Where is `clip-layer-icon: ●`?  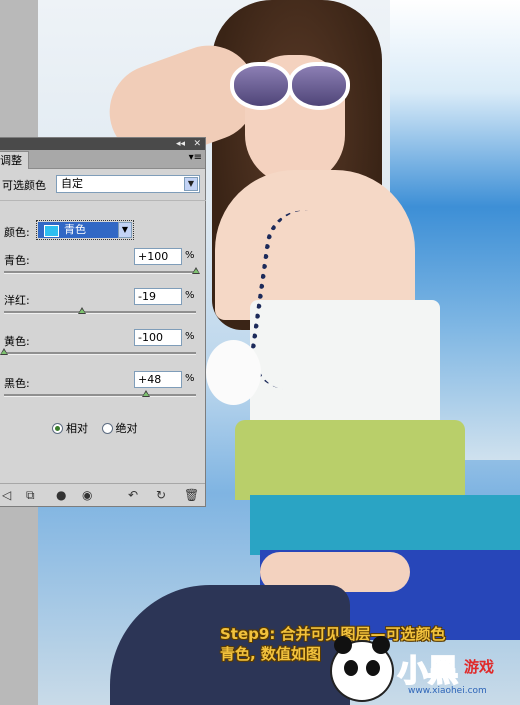
clip-layer-icon: ● is located at coordinates (61, 495).